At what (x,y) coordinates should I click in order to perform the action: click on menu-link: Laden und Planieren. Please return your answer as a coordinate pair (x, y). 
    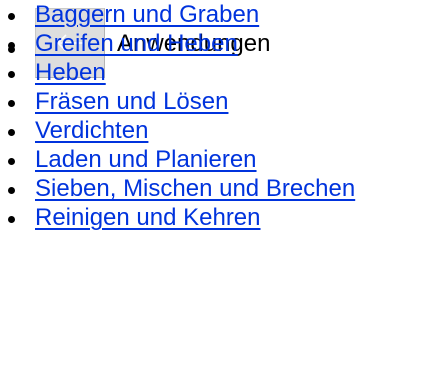
    Looking at the image, I should click on (146, 159).